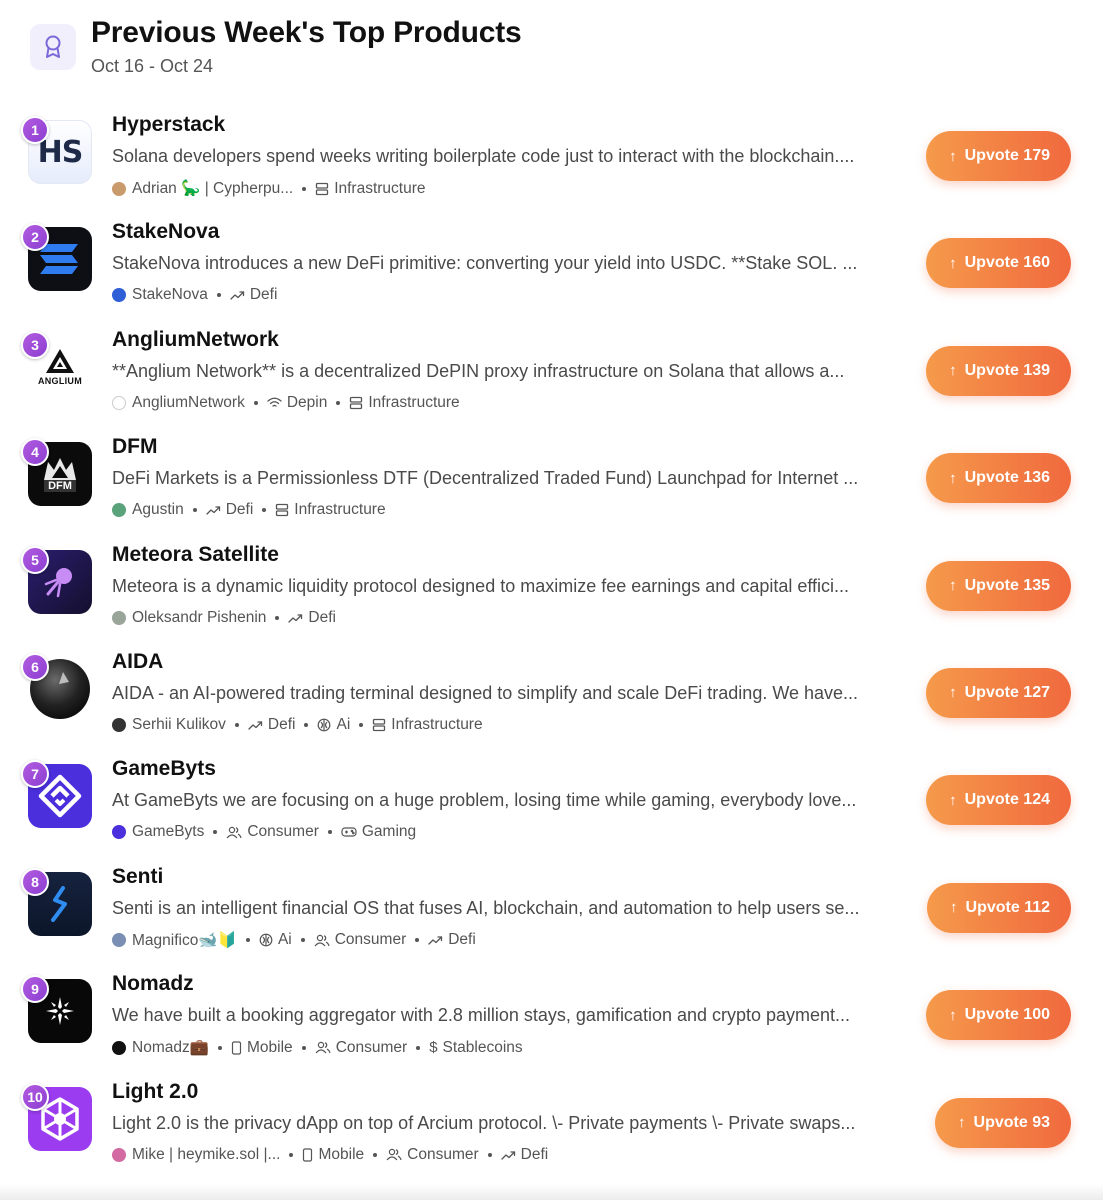 This screenshot has width=1103, height=1200. I want to click on upvote-button: ↑ Upvote 179, so click(998, 156).